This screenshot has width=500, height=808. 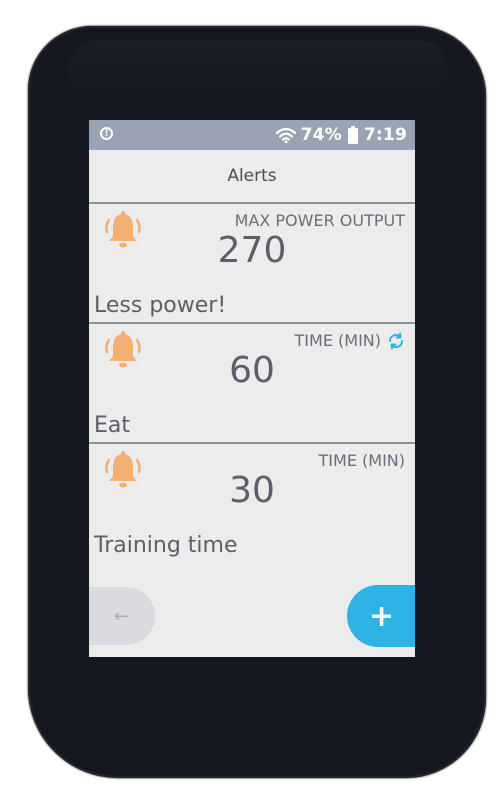 I want to click on alert-item: TIME (MIN) 60 Eat, so click(x=252, y=383).